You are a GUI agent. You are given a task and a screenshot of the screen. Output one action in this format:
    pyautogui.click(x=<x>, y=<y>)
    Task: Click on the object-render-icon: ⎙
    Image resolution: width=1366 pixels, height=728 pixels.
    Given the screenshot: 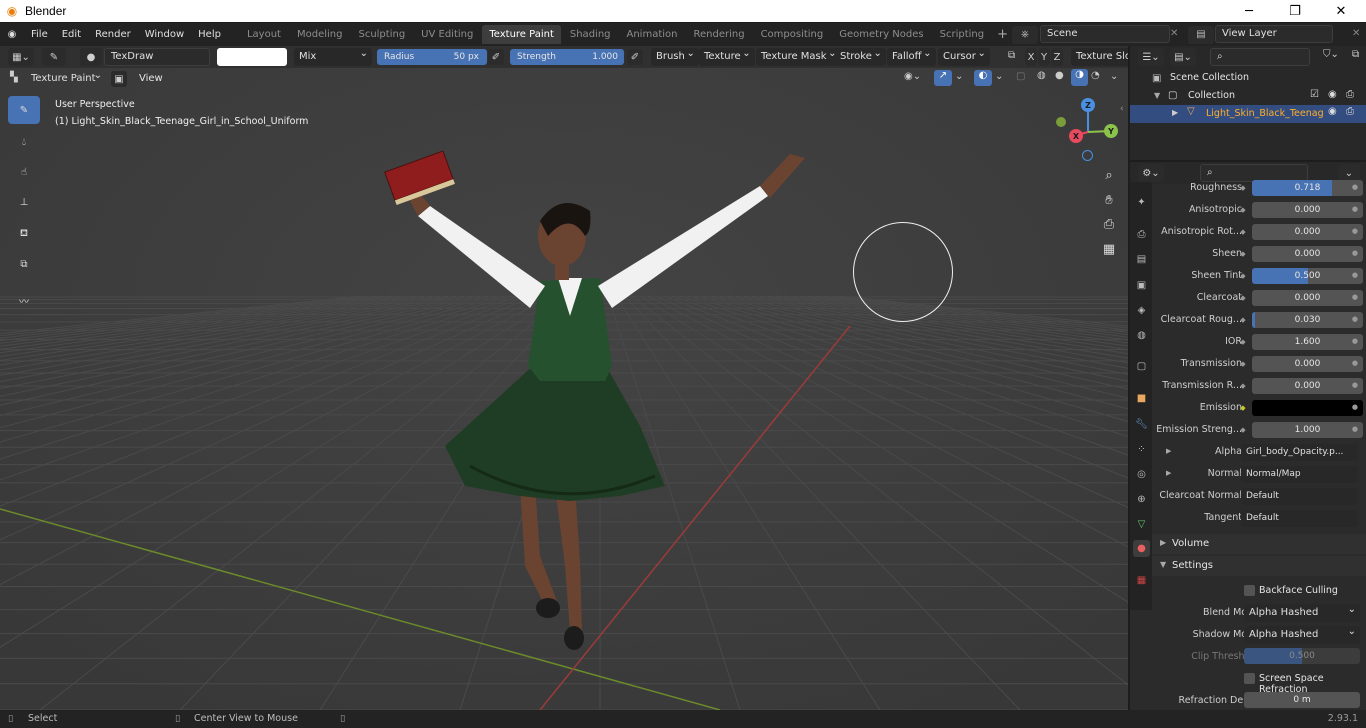 What is the action you would take?
    pyautogui.click(x=1350, y=111)
    